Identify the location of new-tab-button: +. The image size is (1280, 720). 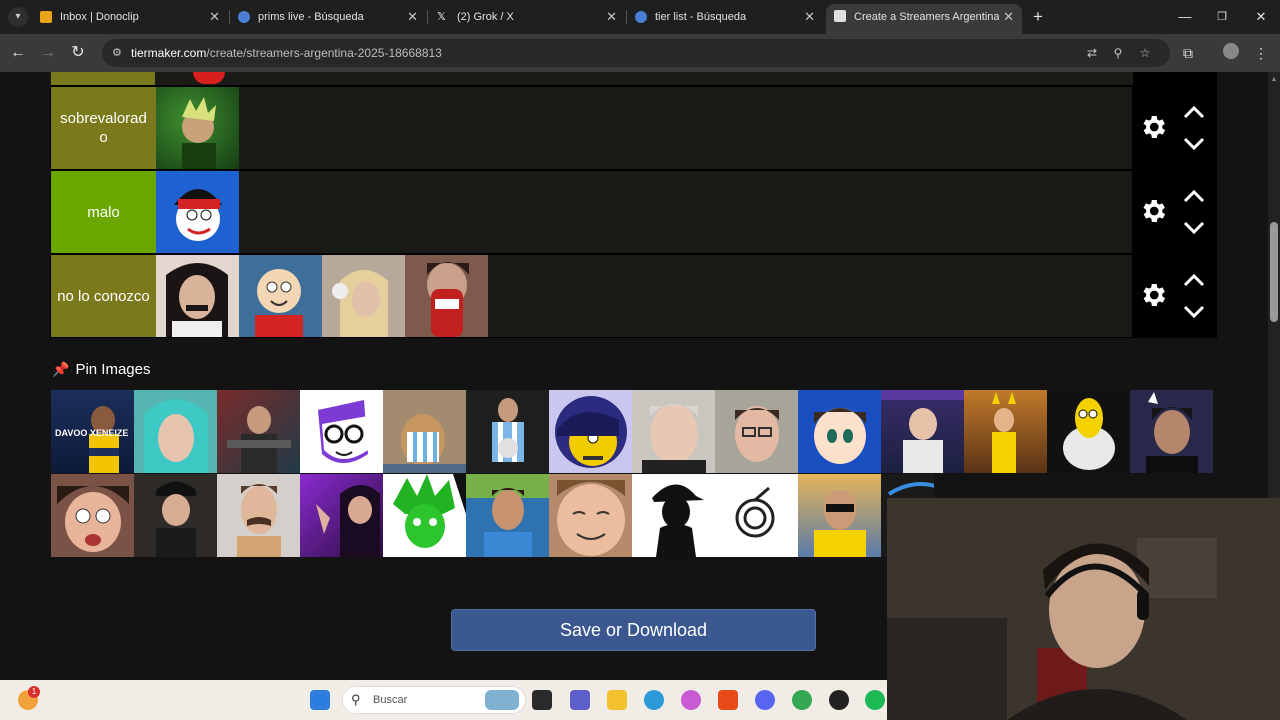
(1038, 17).